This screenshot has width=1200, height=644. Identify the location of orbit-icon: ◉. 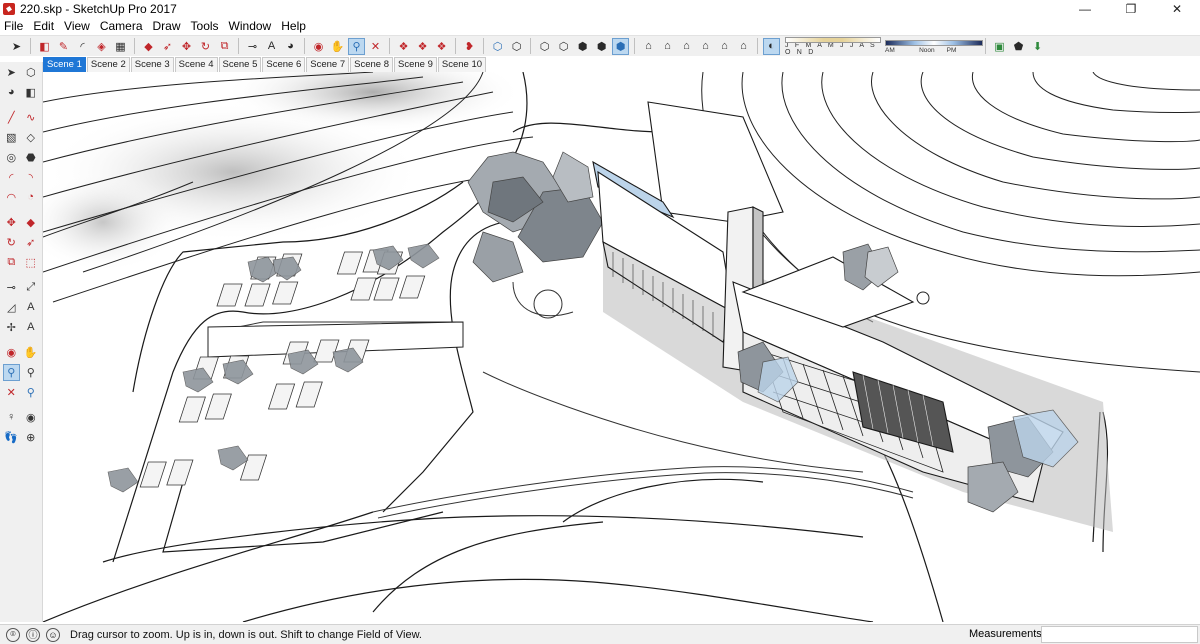
(318, 46).